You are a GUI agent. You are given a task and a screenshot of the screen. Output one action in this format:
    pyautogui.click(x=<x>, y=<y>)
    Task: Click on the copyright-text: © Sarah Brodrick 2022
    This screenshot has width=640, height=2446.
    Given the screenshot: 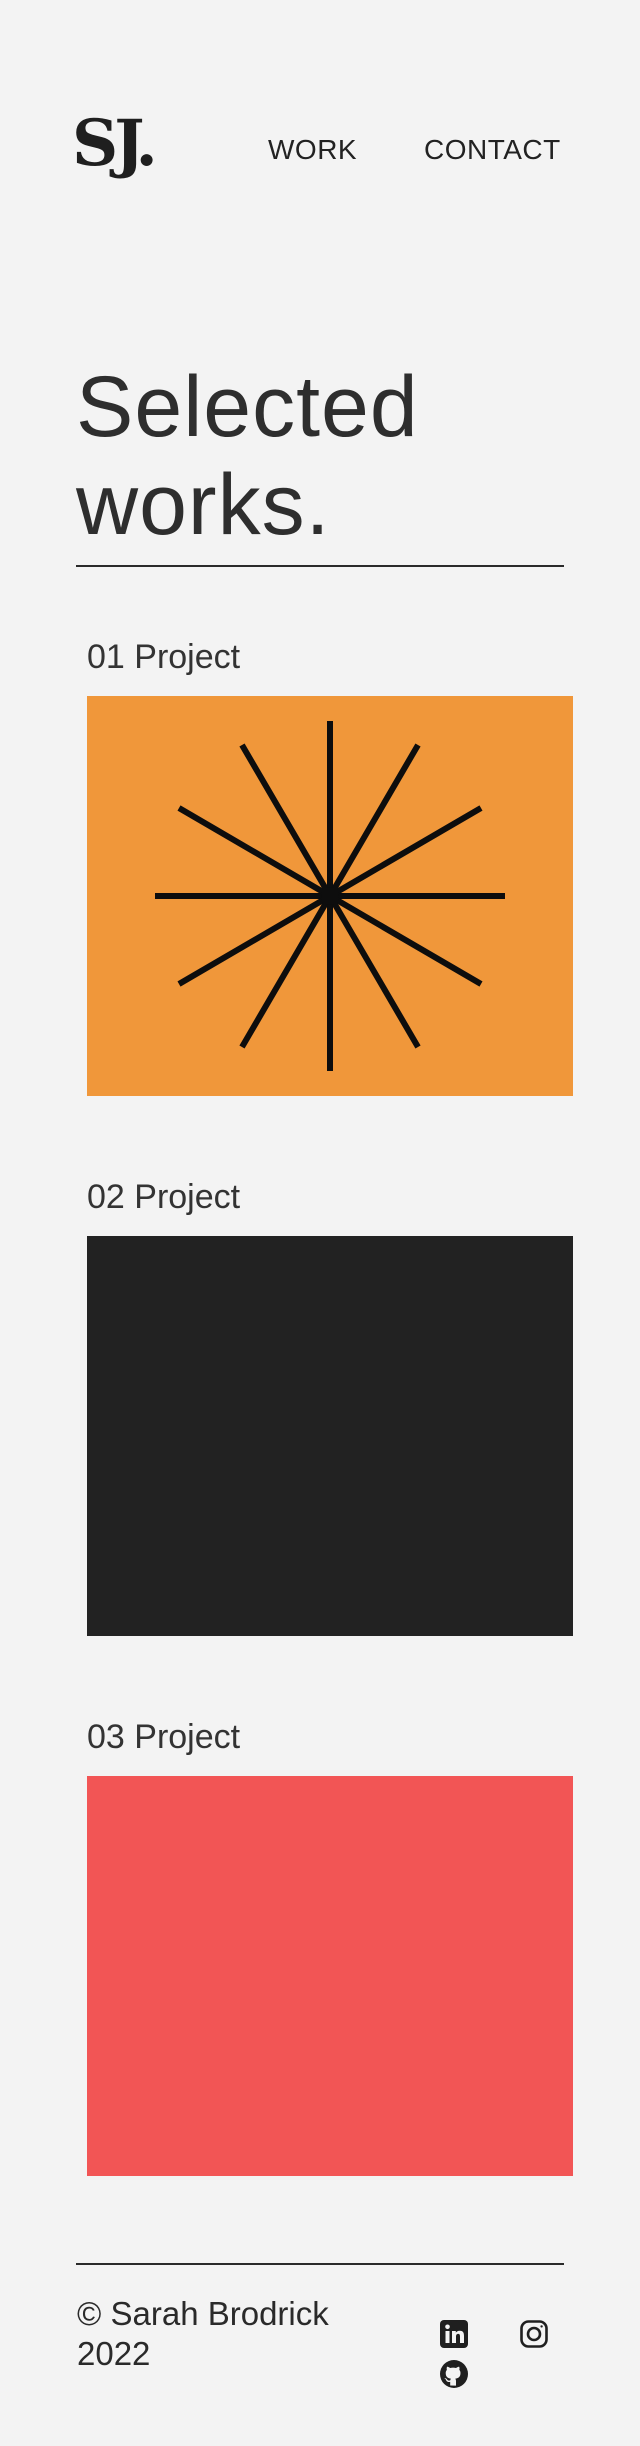 What is the action you would take?
    pyautogui.click(x=203, y=2333)
    